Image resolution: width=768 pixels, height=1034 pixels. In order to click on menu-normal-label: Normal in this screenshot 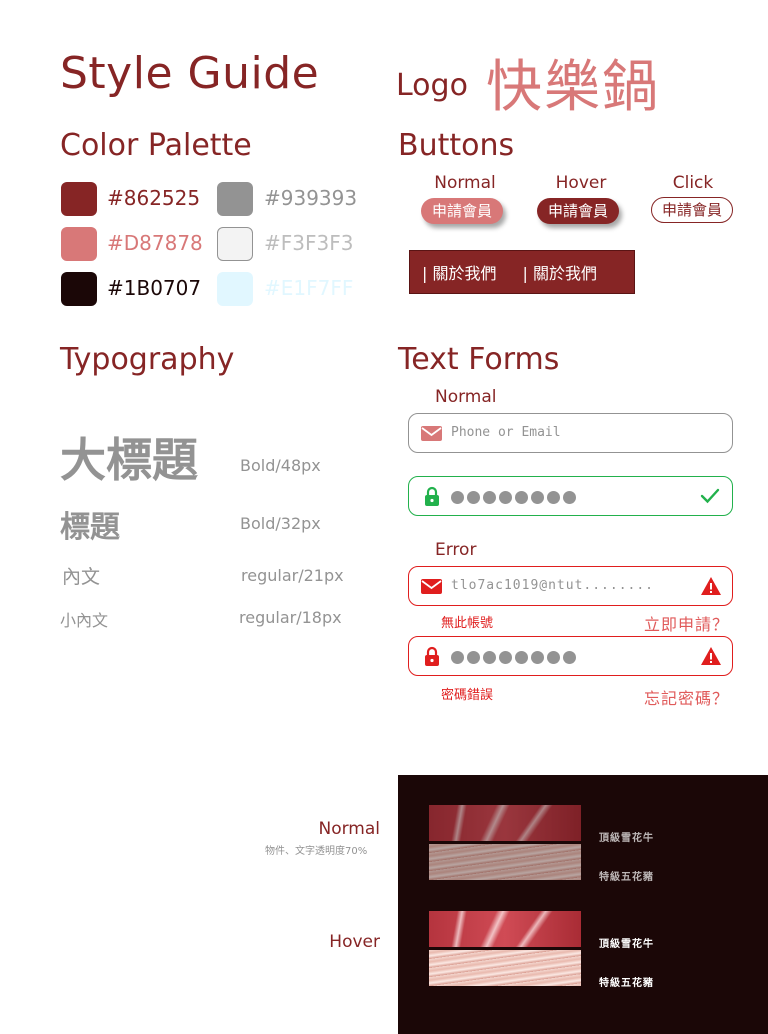, I will do `click(349, 829)`.